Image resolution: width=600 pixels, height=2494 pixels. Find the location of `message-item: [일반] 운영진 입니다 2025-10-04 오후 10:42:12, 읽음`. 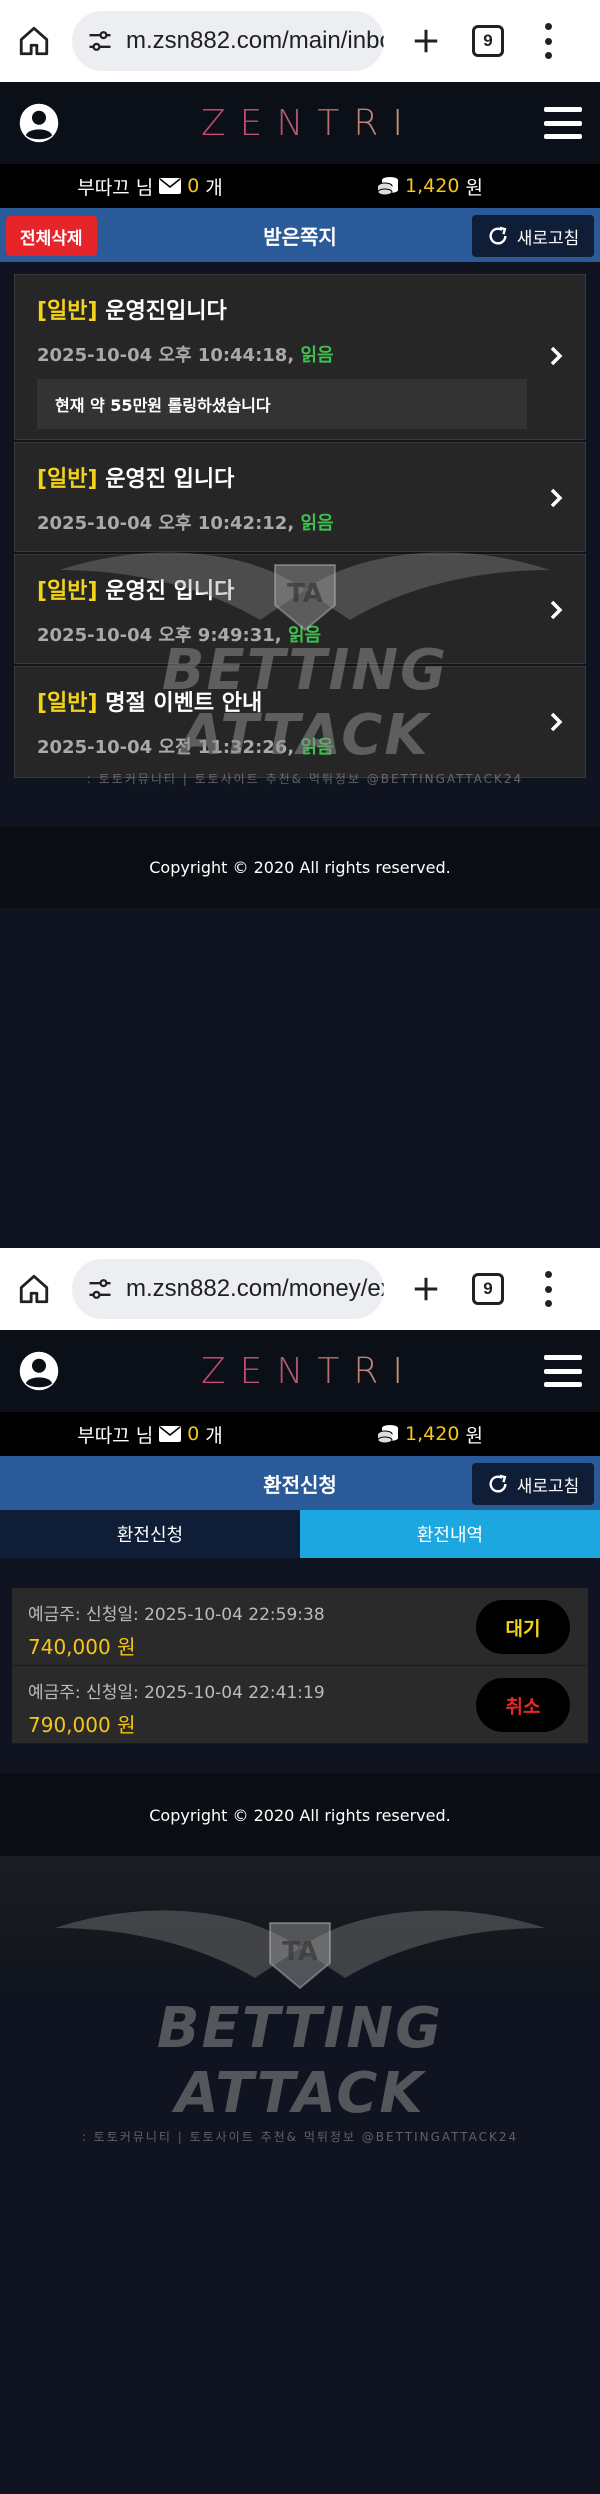

message-item: [일반] 운영진 입니다 2025-10-04 오후 10:42:12, 읽음 is located at coordinates (300, 497).